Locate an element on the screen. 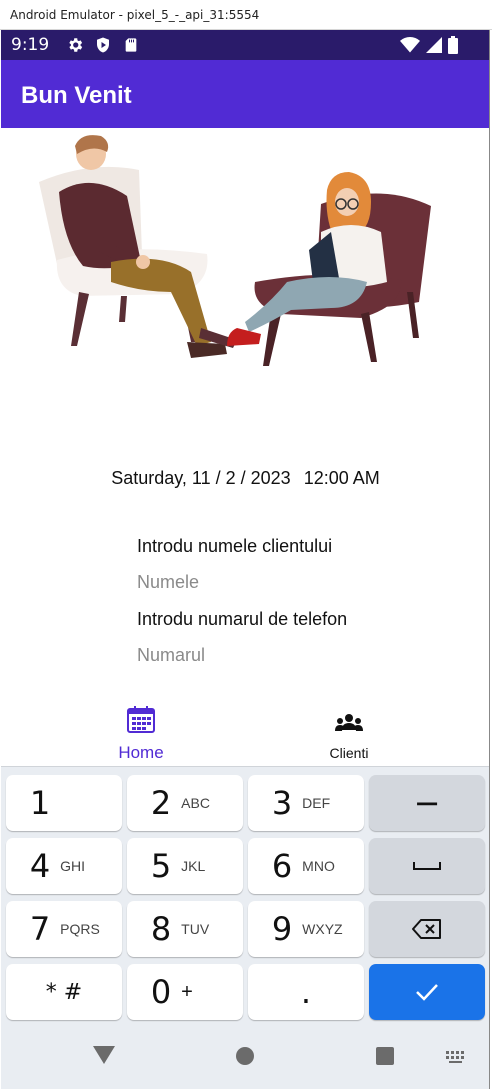  datetime-display: Saturday, 11 / 2 / 2023 12:00 AM is located at coordinates (245, 478).